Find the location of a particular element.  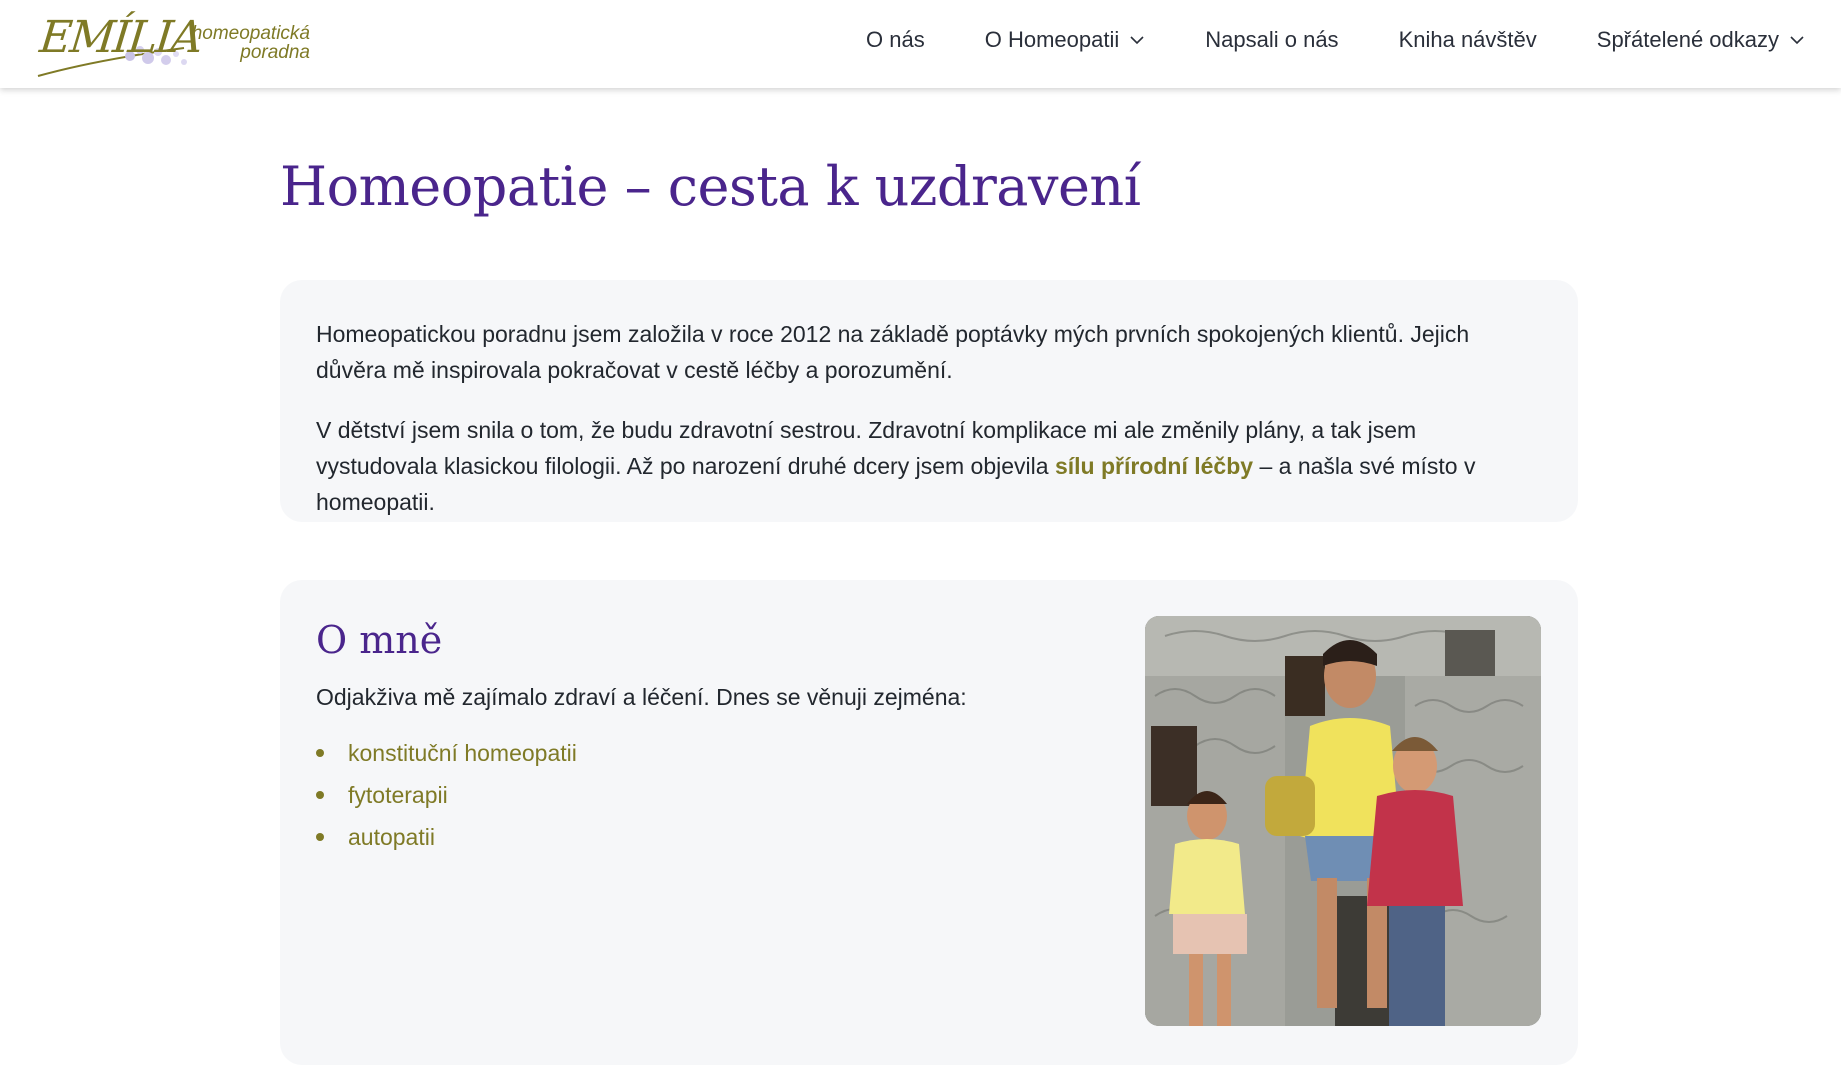

logo-line-2: poradna is located at coordinates (275, 52).